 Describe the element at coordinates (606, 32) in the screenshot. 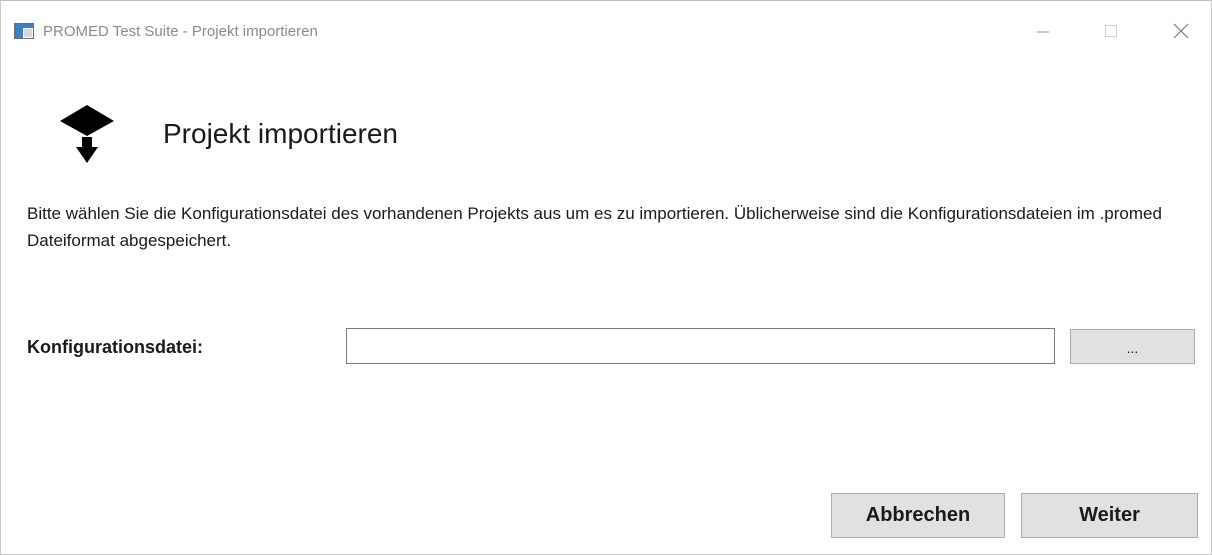

I see `title-bar: PROMED Test Suite - Projekt importieren` at that location.